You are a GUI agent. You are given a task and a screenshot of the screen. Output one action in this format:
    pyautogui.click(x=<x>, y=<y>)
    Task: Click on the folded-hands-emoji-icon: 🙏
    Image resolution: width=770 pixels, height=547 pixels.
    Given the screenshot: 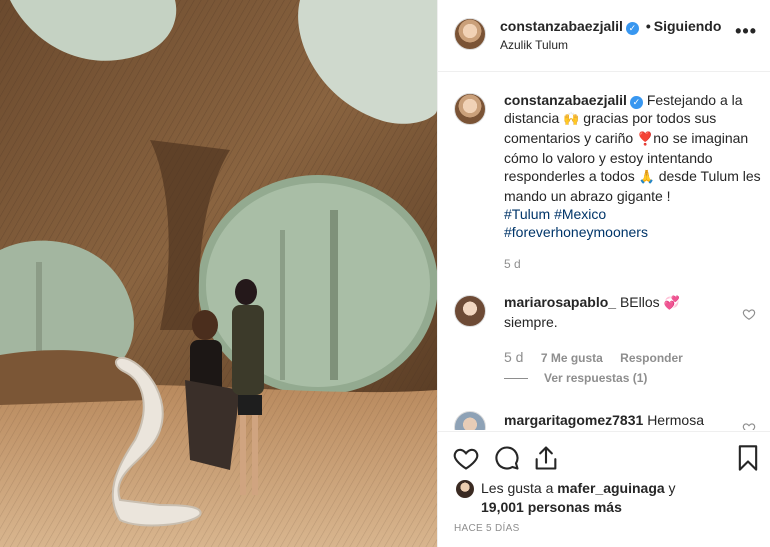 What is the action you would take?
    pyautogui.click(x=646, y=177)
    